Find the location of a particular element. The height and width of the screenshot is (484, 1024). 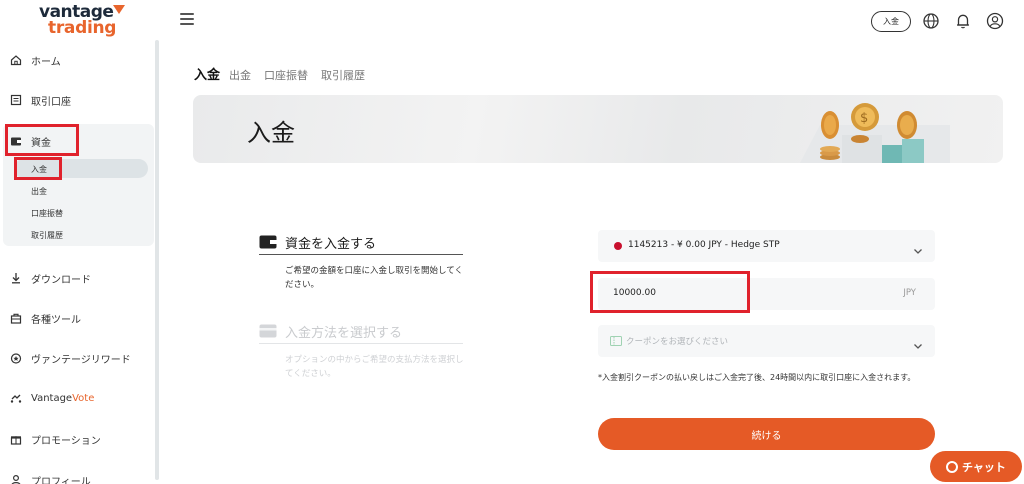

user-icon is located at coordinates (16, 479).